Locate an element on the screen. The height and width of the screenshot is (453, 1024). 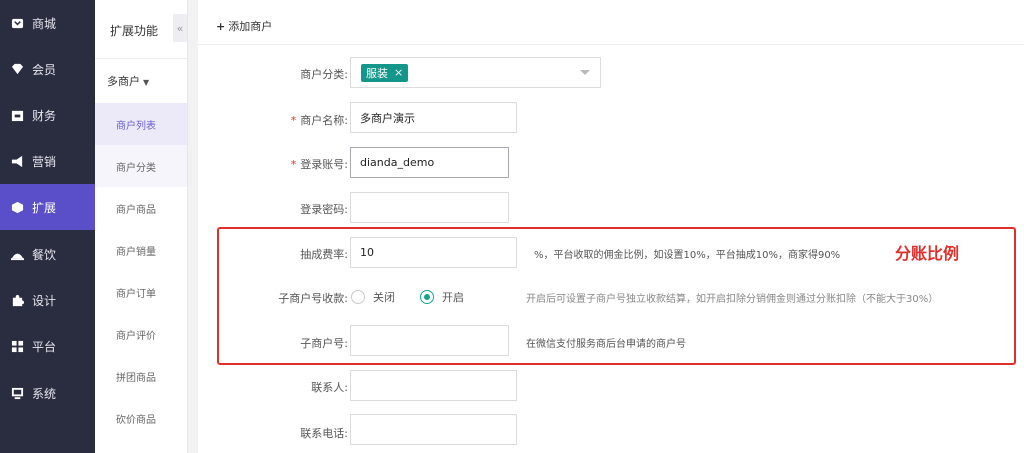
nav-label: 设计 is located at coordinates (44, 300).